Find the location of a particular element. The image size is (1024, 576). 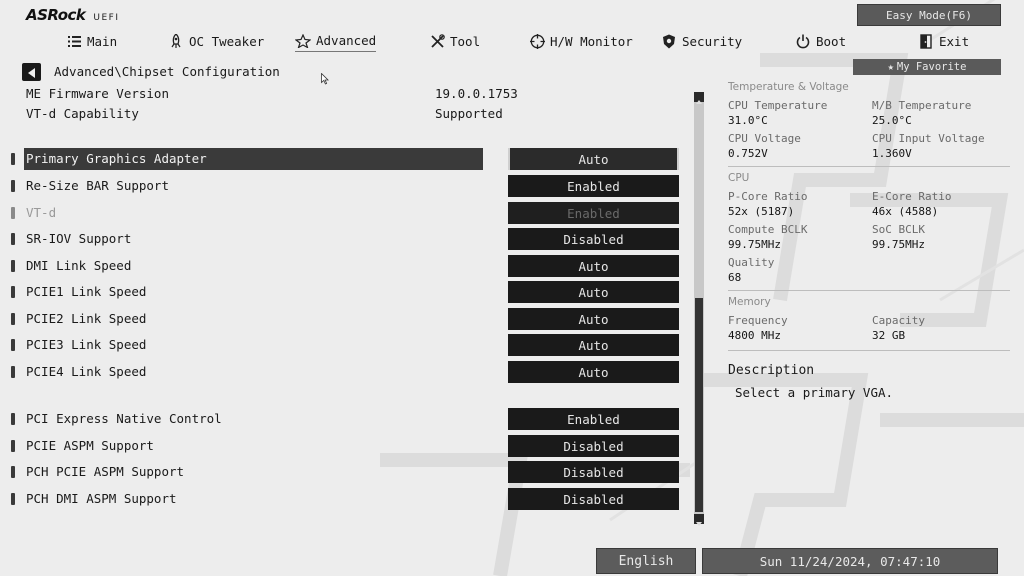

setting-label: PCIE2 Link Speed is located at coordinates (86, 318).